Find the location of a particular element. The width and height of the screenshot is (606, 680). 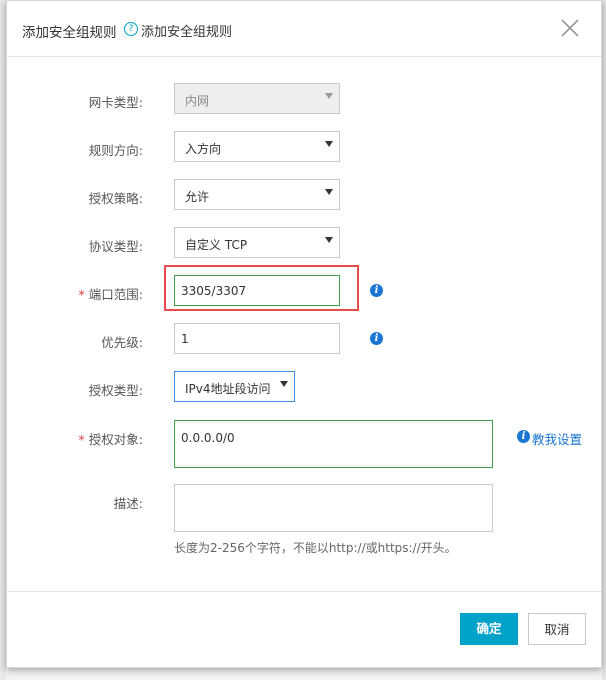

priority-value: 1 is located at coordinates (185, 339).